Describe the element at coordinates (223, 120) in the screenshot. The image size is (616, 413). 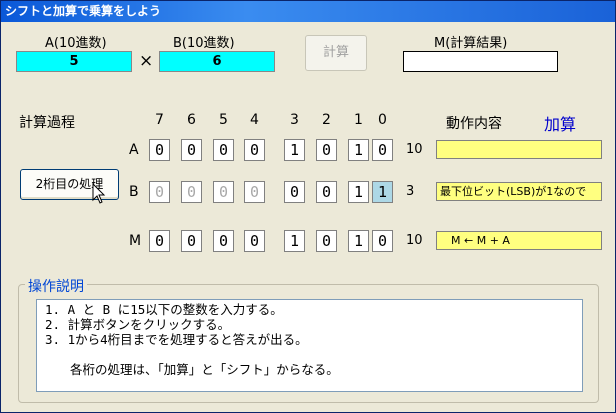
I see `bit-column-header: 5` at that location.